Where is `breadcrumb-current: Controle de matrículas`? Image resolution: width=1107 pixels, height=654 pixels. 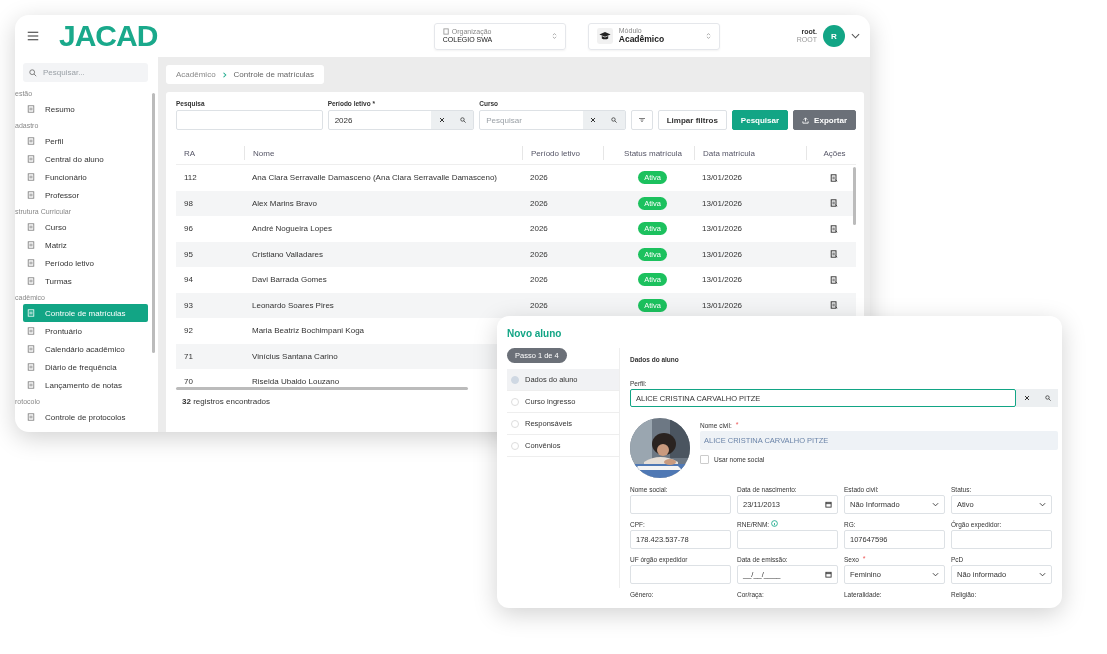
breadcrumb-current: Controle de matrículas is located at coordinates (274, 74).